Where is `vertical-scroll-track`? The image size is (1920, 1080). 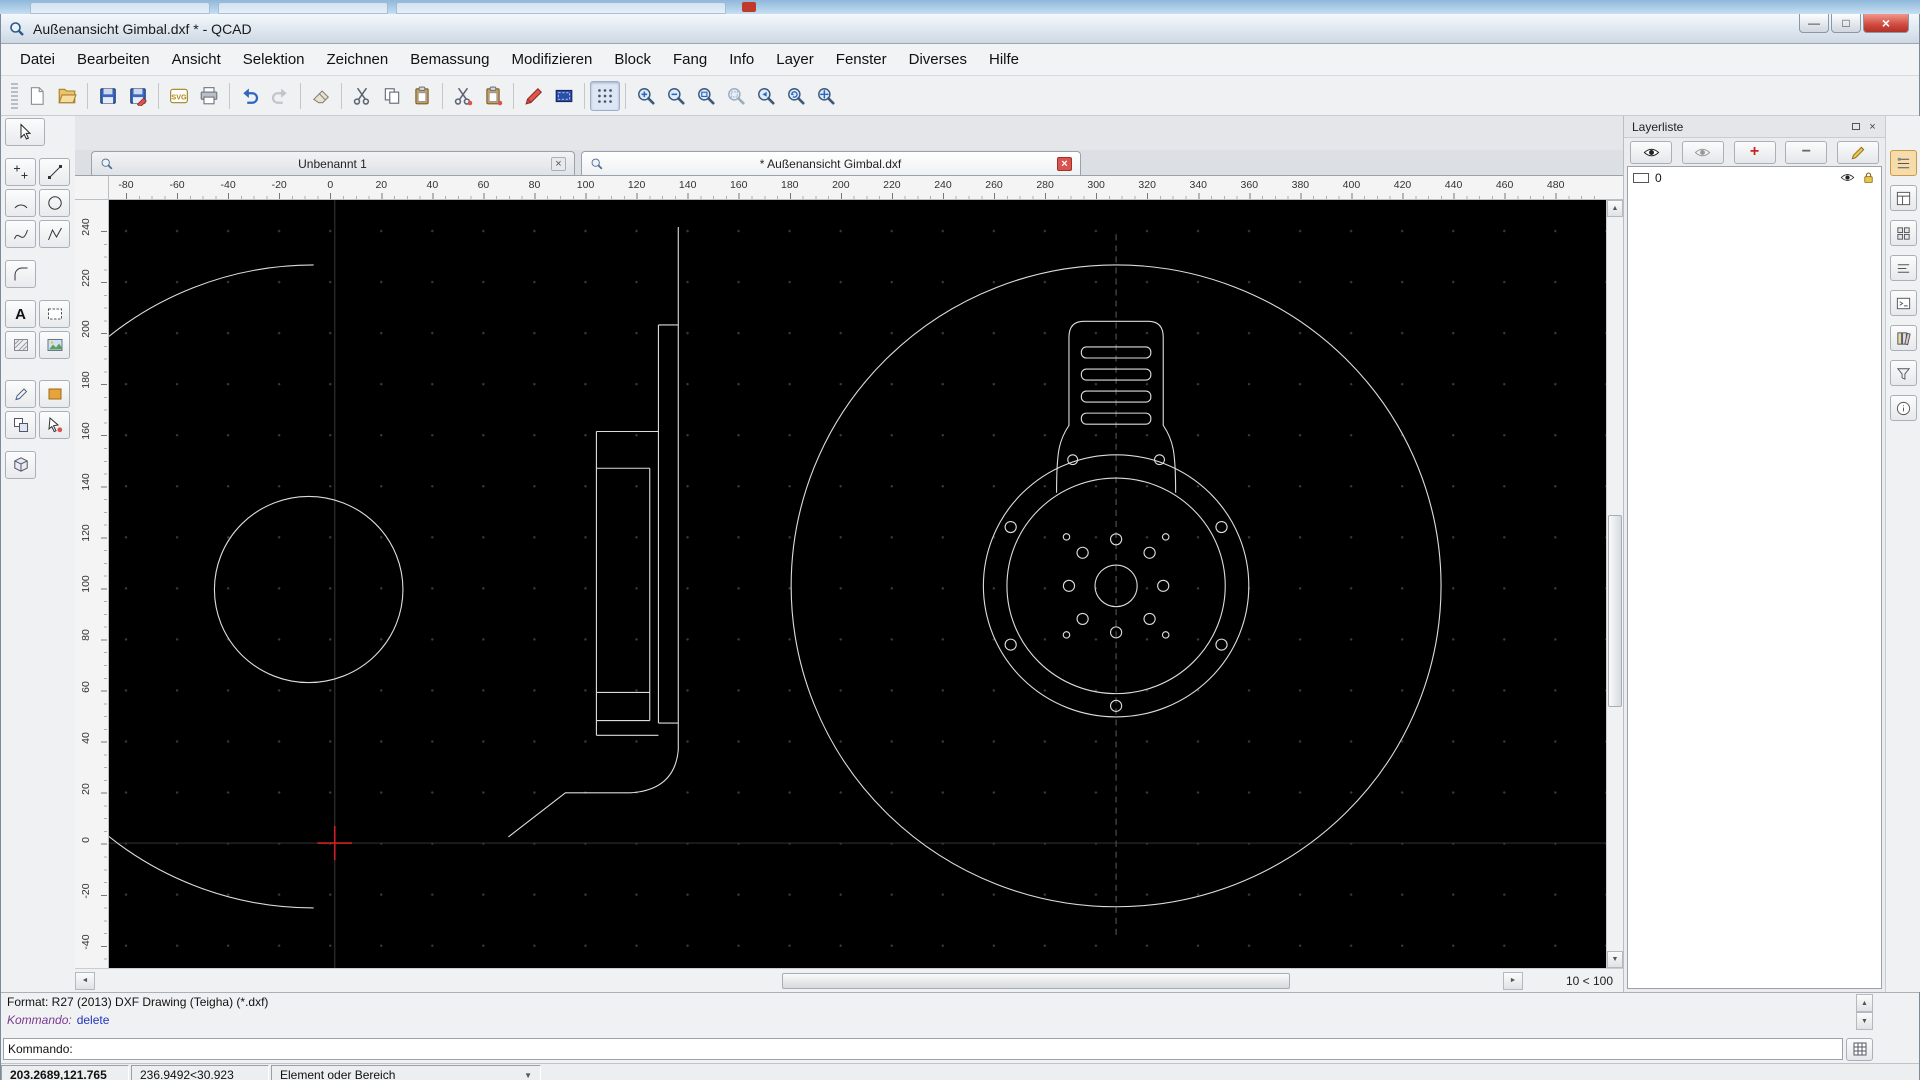
vertical-scroll-track is located at coordinates (1615, 584).